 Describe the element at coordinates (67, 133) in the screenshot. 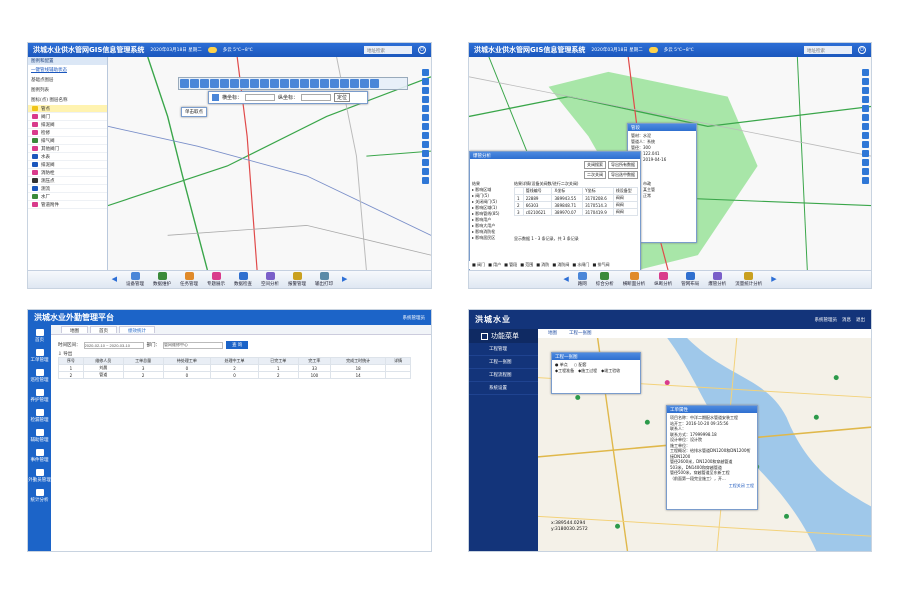

I see `legend-item: 检修` at that location.